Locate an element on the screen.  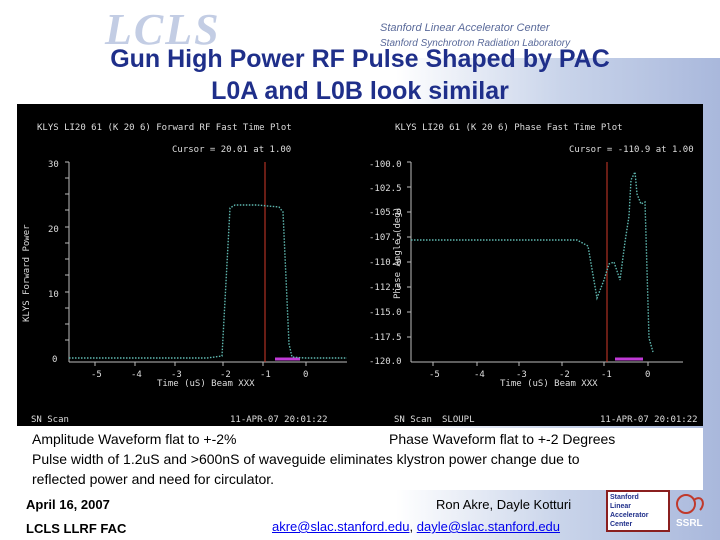
left-xtick-4: -1 is located at coordinates (265, 375).